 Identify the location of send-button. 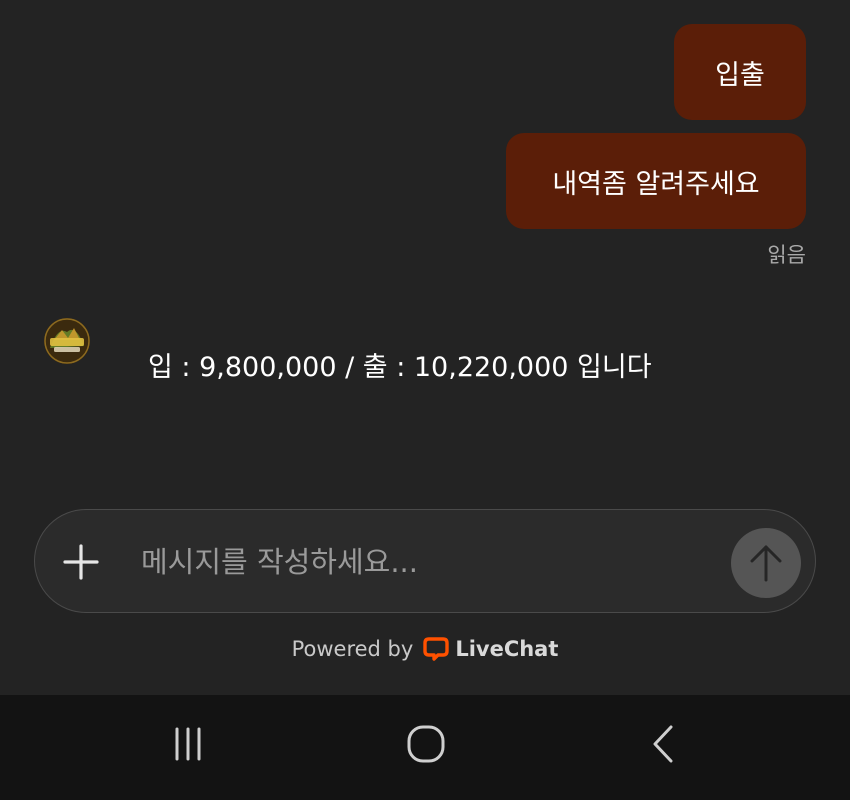
(766, 563).